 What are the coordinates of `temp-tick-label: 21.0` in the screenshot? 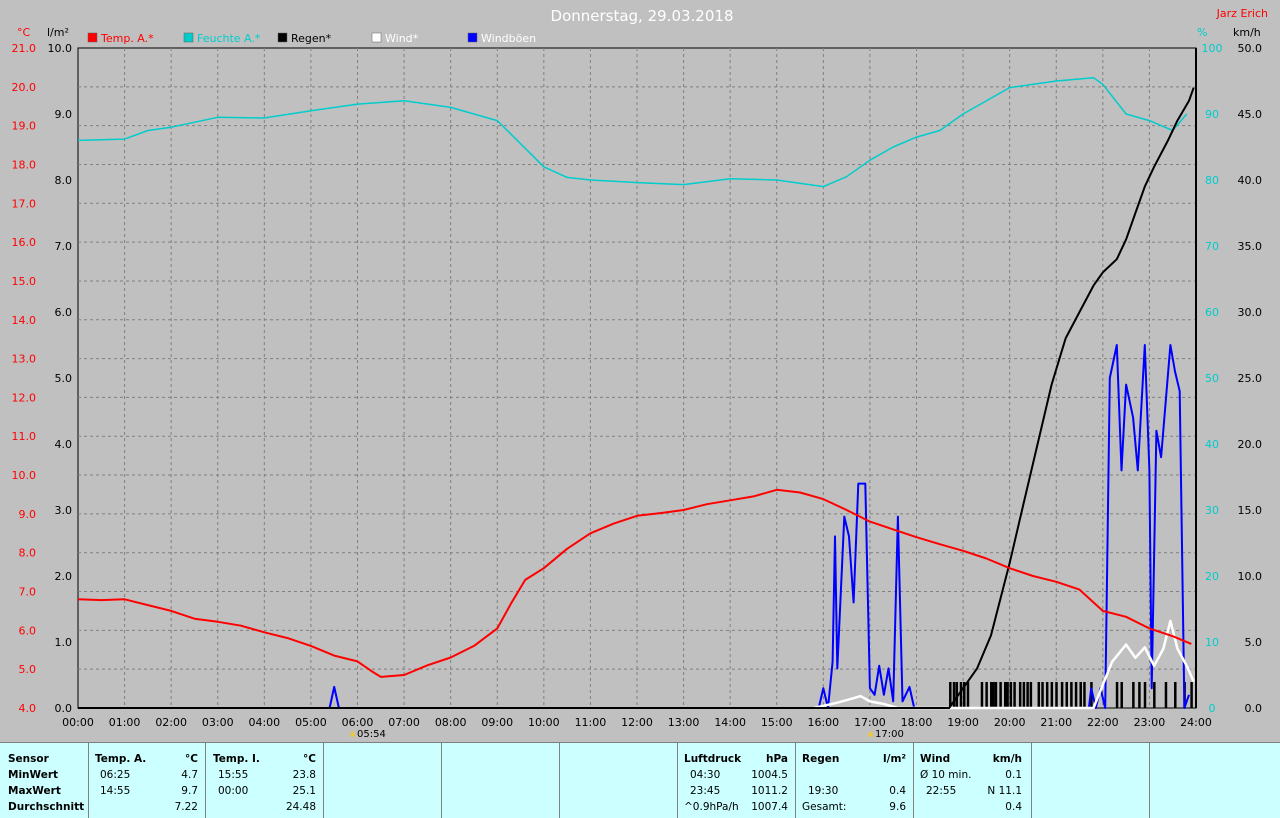 It's located at (24, 48).